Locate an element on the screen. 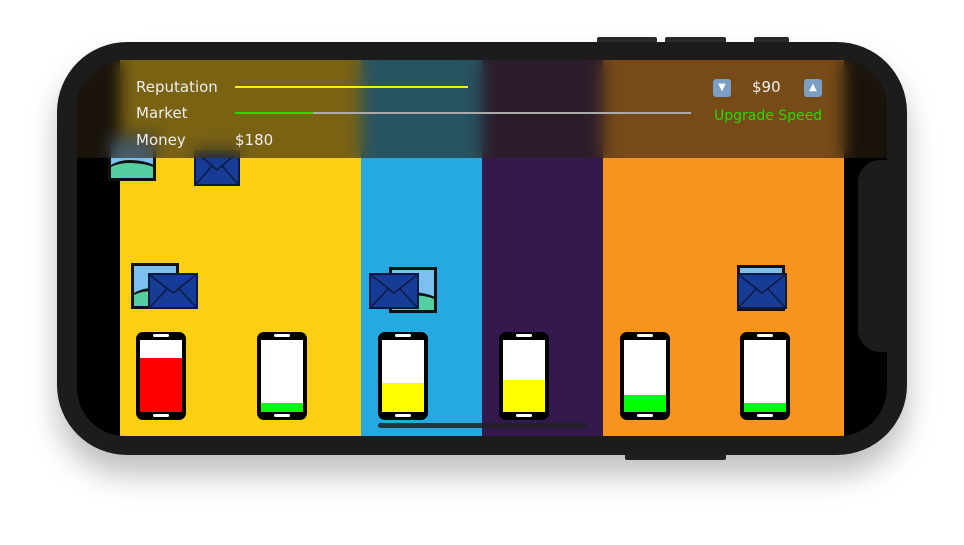 This screenshot has height=545, width=964. reputation-label: Reputation is located at coordinates (177, 87).